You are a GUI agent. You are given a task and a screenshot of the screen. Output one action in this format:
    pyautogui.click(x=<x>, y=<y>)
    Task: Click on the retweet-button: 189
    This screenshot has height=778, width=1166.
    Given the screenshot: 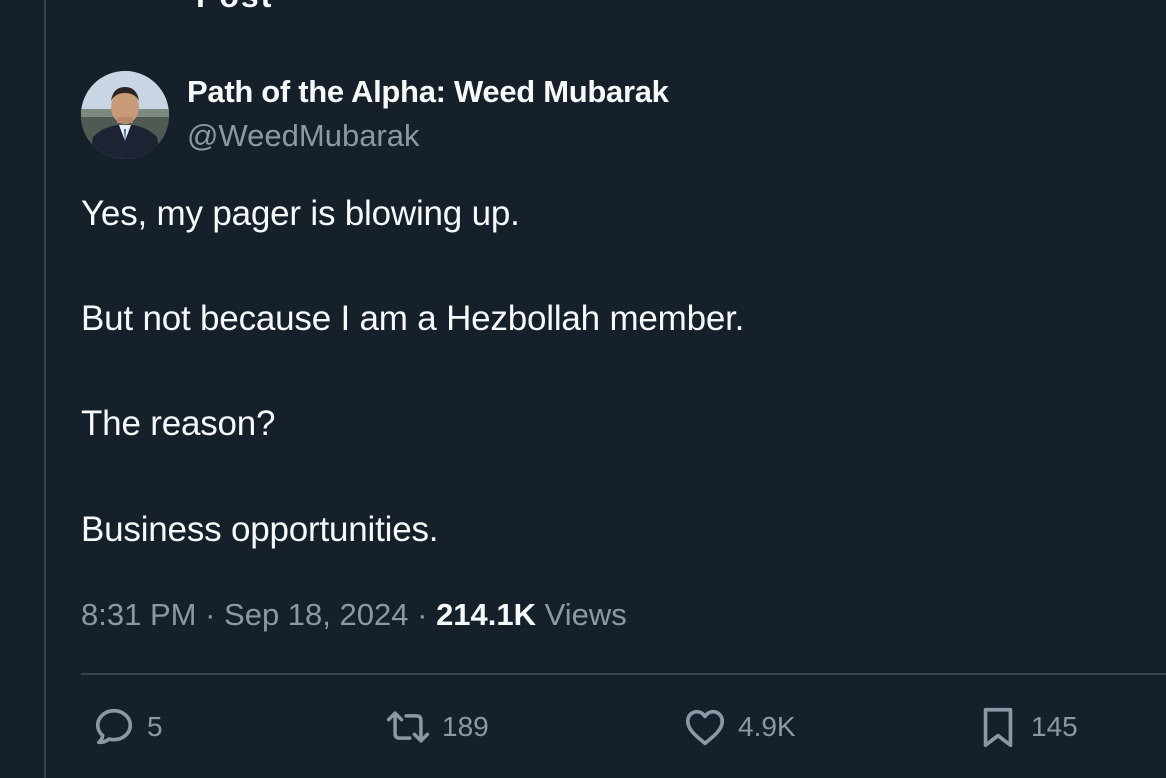 What is the action you would take?
    pyautogui.click(x=436, y=727)
    